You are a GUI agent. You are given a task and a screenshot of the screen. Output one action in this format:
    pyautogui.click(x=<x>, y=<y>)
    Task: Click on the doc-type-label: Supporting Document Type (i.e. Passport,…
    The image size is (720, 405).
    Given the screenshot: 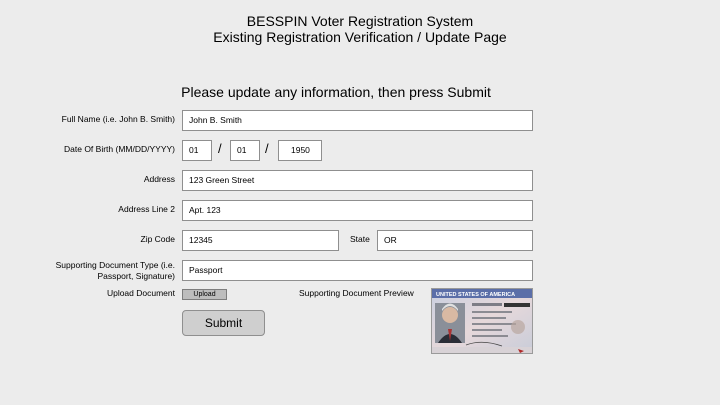 What is the action you would take?
    pyautogui.click(x=90, y=271)
    